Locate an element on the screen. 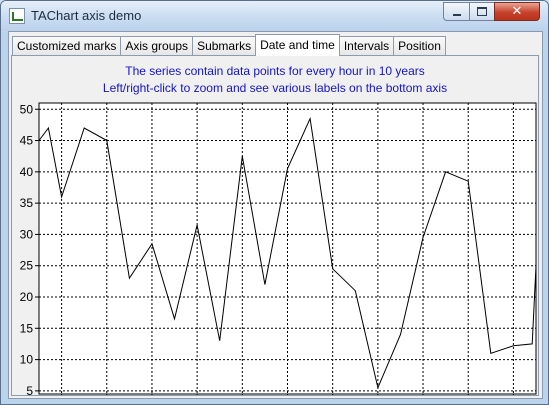  maximize-button is located at coordinates (482, 11).